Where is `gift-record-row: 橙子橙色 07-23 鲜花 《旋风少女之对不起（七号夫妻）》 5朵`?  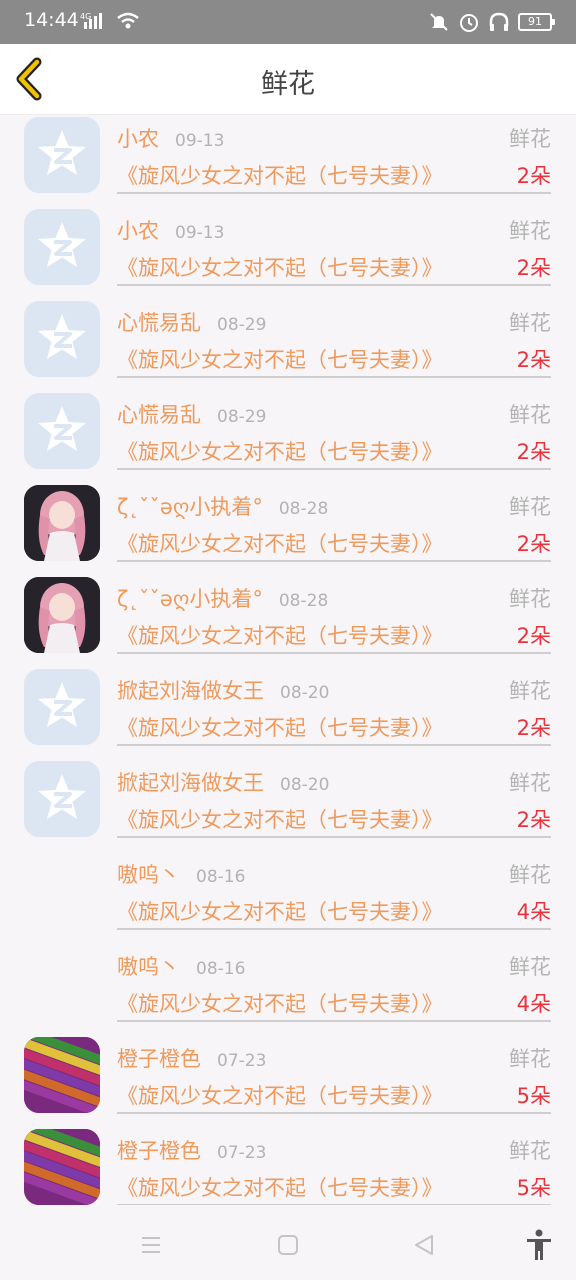
gift-record-row: 橙子橙色 07-23 鲜花 《旋风少女之对不起（七号夫妻）》 5朵 is located at coordinates (288, 1166).